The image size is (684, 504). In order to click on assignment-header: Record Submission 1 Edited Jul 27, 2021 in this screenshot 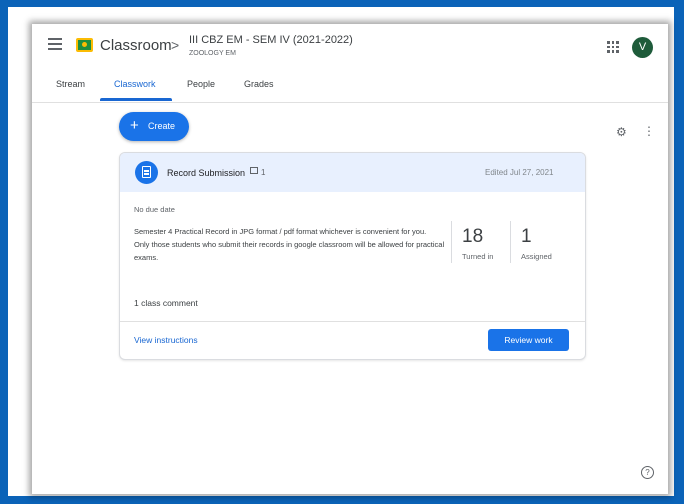, I will do `click(352, 172)`.